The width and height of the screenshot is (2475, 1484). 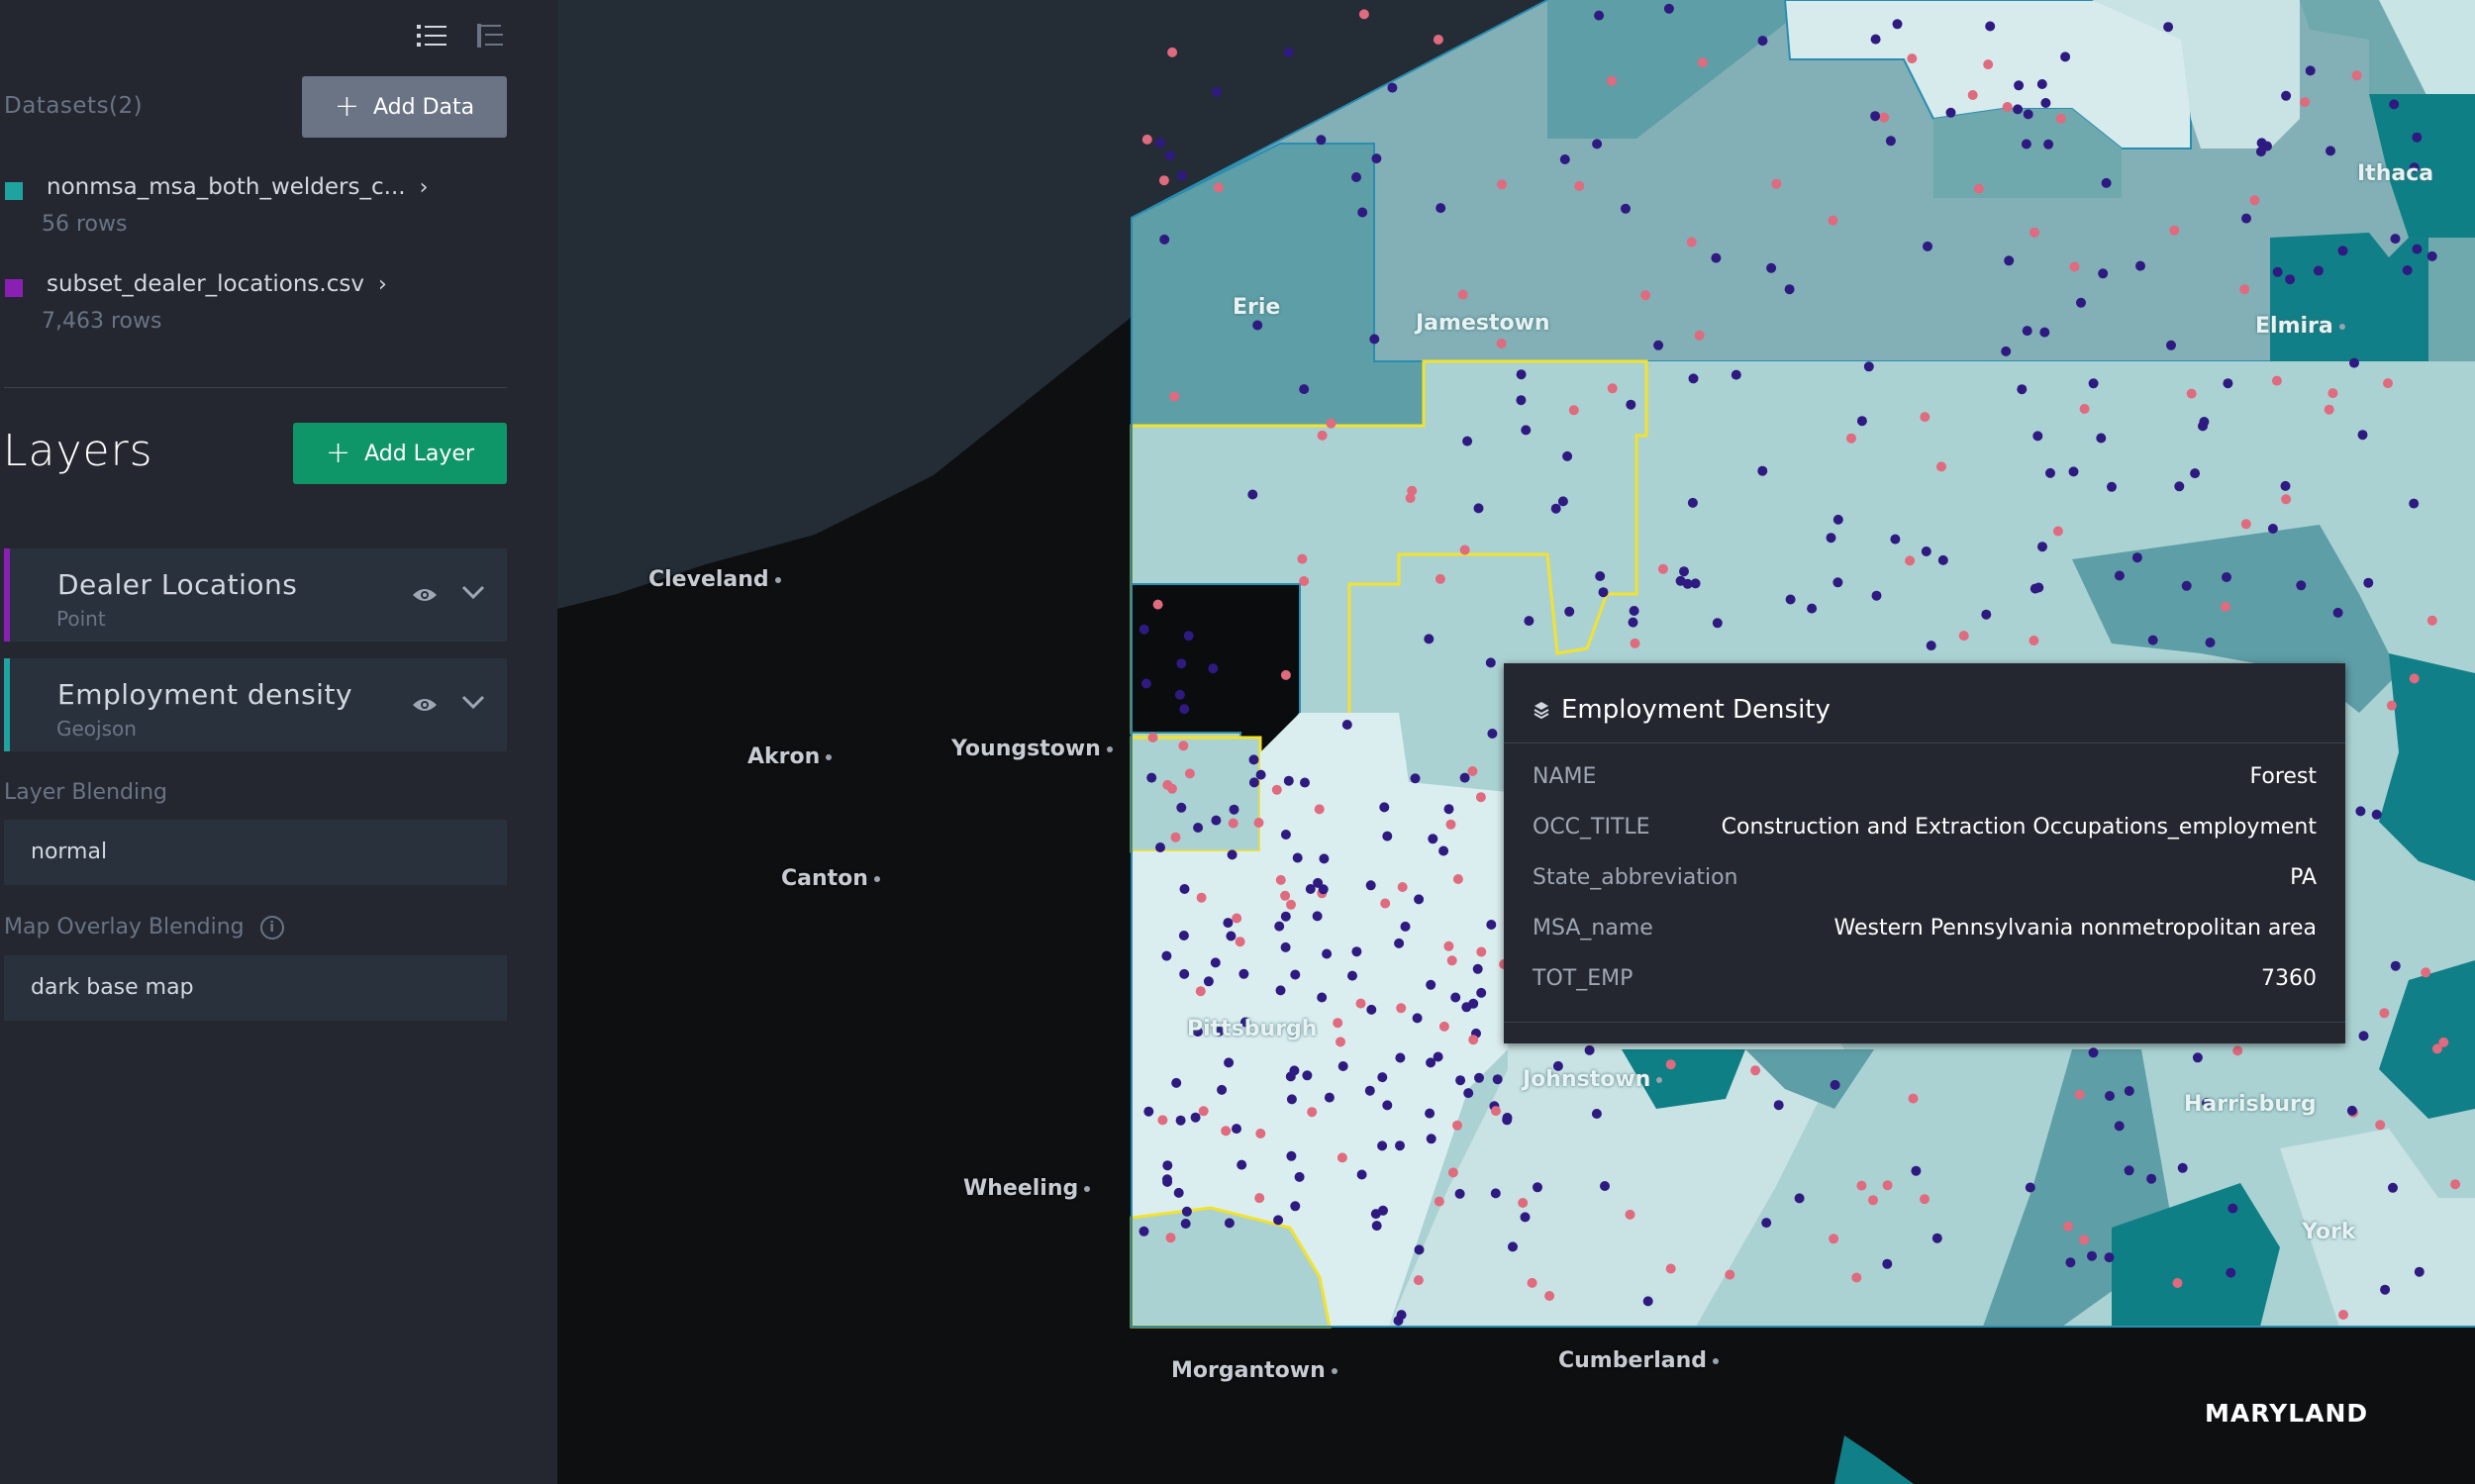 What do you see at coordinates (424, 187) in the screenshot?
I see `chevron-right-icon: ›` at bounding box center [424, 187].